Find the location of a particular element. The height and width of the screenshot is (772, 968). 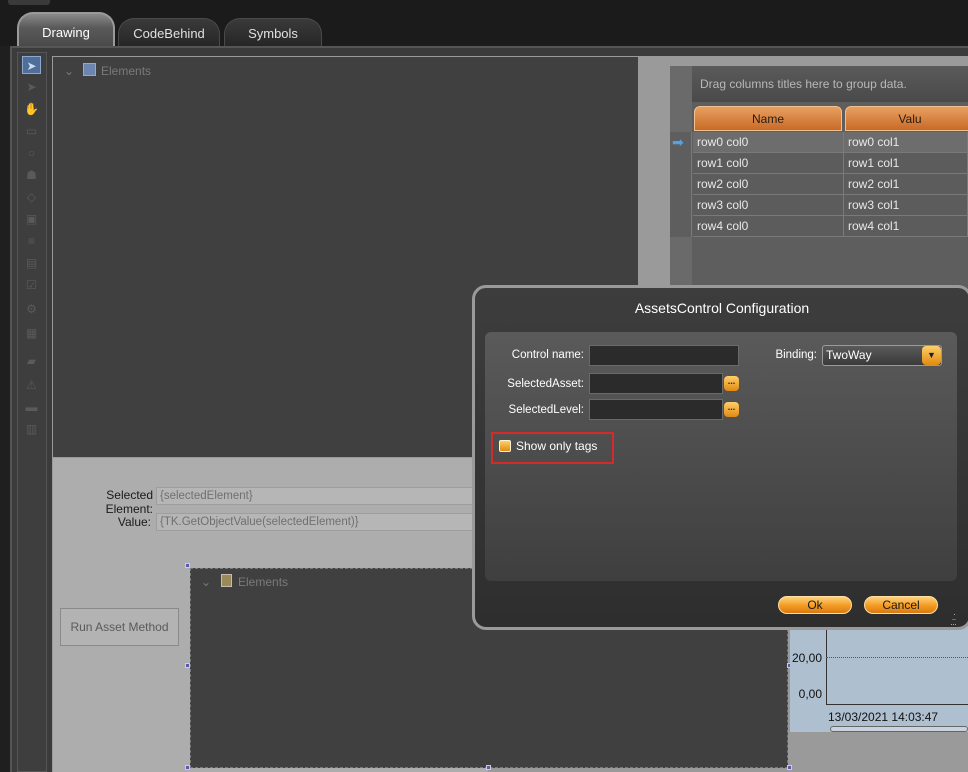

chevron-down-icon: ▼ is located at coordinates (931, 355).